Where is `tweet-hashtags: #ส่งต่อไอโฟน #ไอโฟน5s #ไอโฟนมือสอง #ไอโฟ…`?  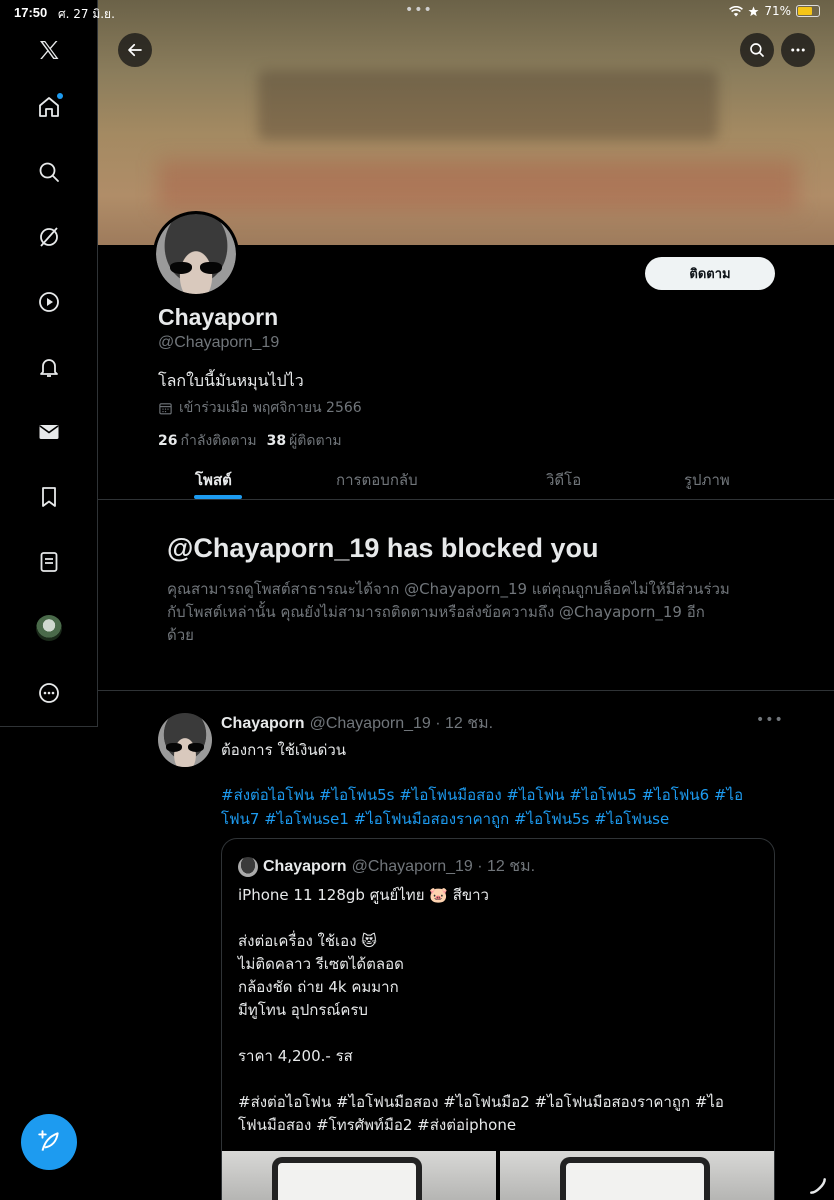 tweet-hashtags: #ส่งต่อไอโฟน #ไอโฟน5s #ไอโฟนมือสอง #ไอโฟ… is located at coordinates (499, 807).